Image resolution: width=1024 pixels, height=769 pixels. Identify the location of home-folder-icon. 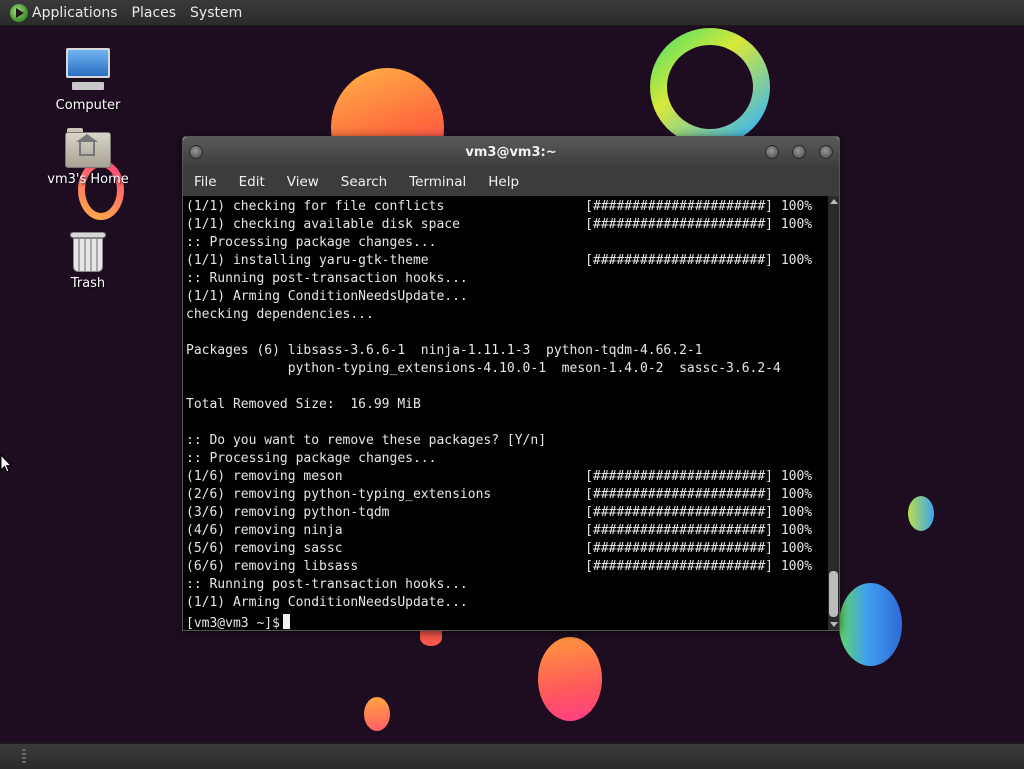
(88, 148).